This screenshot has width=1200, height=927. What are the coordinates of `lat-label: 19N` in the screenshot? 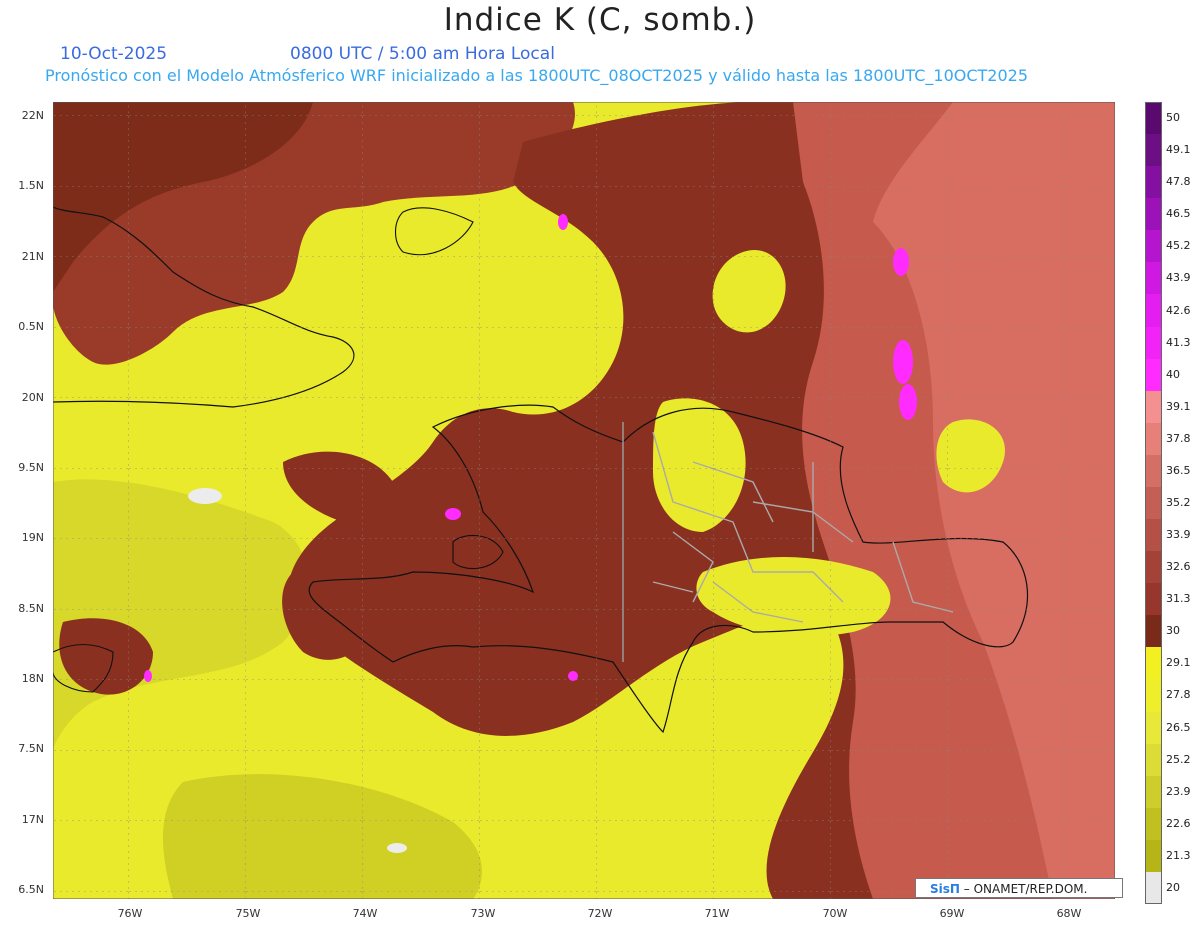 It's located at (32, 537).